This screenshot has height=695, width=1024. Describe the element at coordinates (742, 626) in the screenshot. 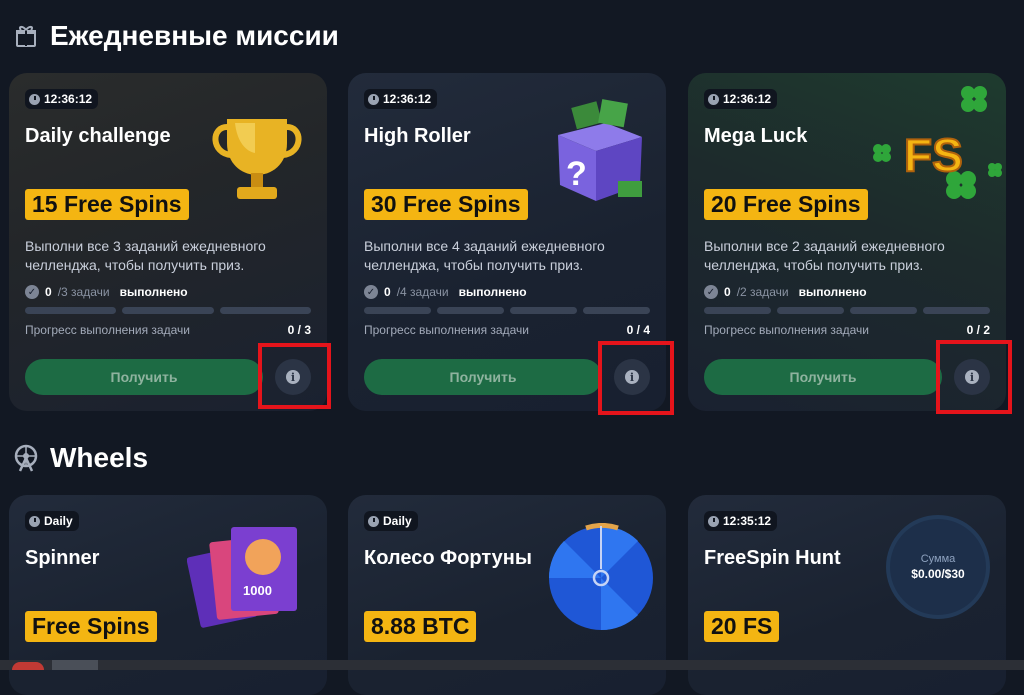

I see `prize-badge: 20 FS` at that location.